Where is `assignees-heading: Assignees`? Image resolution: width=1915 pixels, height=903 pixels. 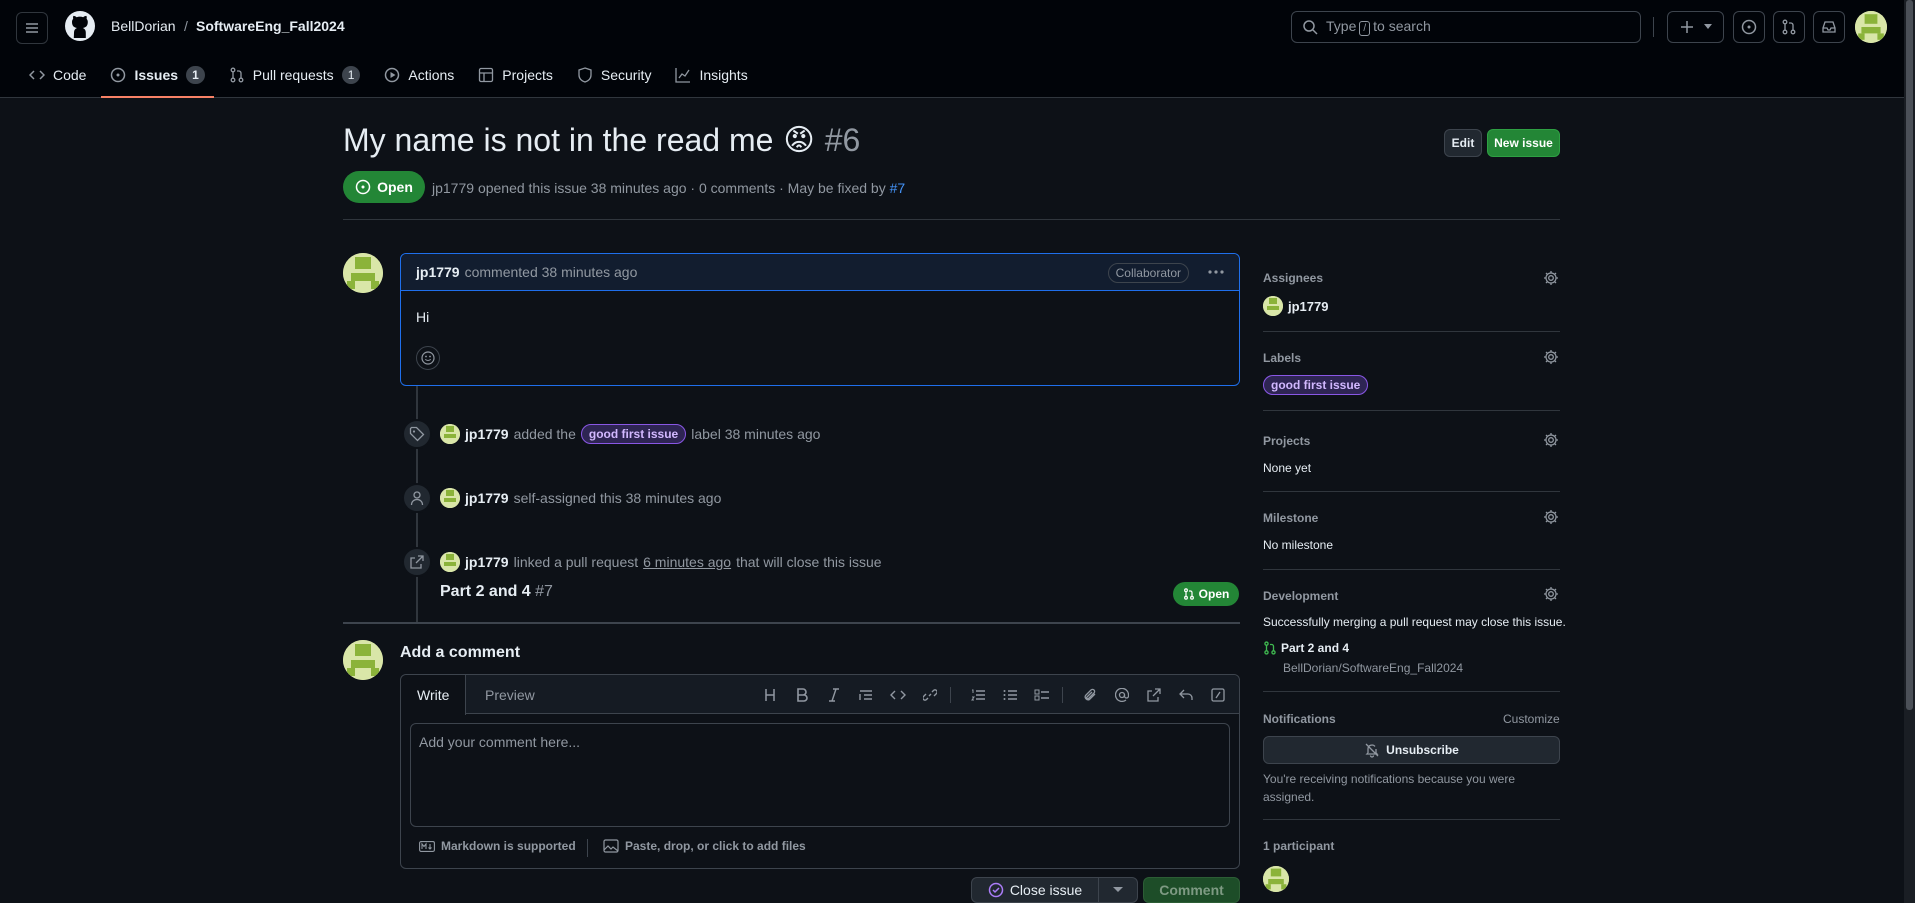
assignees-heading: Assignees is located at coordinates (1293, 278).